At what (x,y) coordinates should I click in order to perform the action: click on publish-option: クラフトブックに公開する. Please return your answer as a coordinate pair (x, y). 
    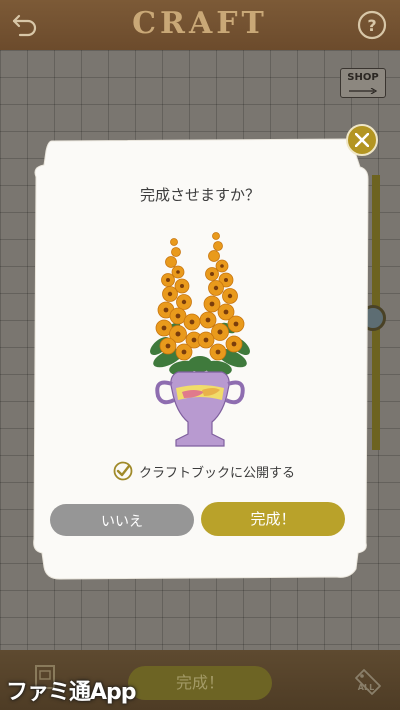
    Looking at the image, I should click on (204, 471).